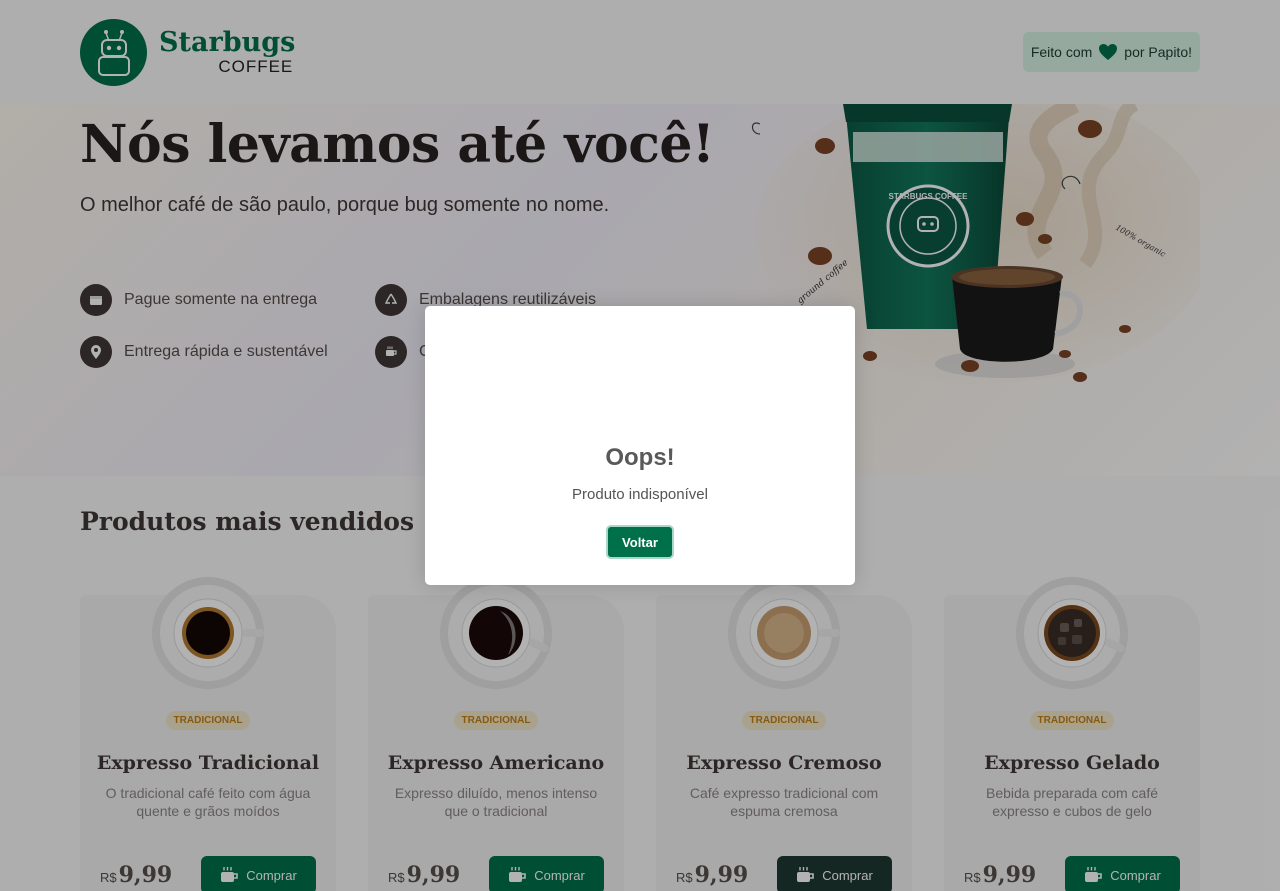 The height and width of the screenshot is (891, 1280). What do you see at coordinates (640, 494) in the screenshot?
I see `modal-message: Produto indisponível` at bounding box center [640, 494].